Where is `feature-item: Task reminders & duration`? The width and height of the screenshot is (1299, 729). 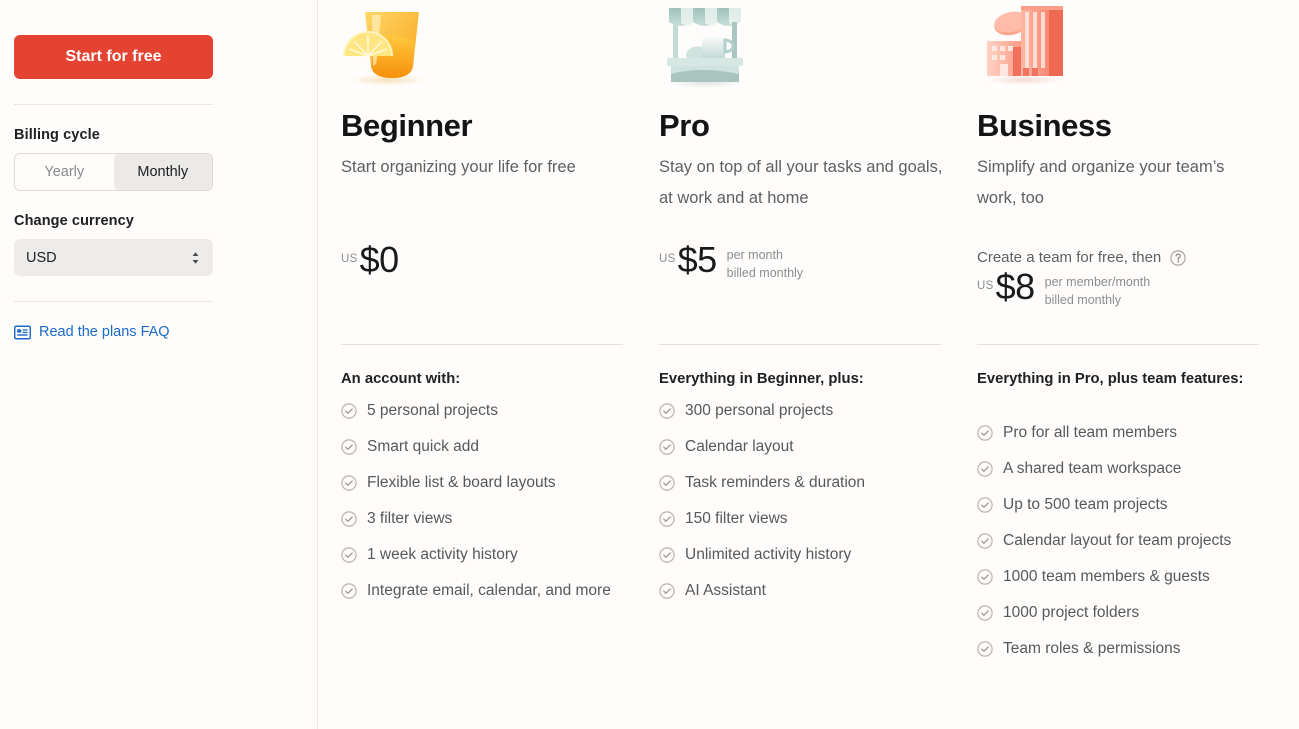
feature-item: Task reminders & duration is located at coordinates (811, 483).